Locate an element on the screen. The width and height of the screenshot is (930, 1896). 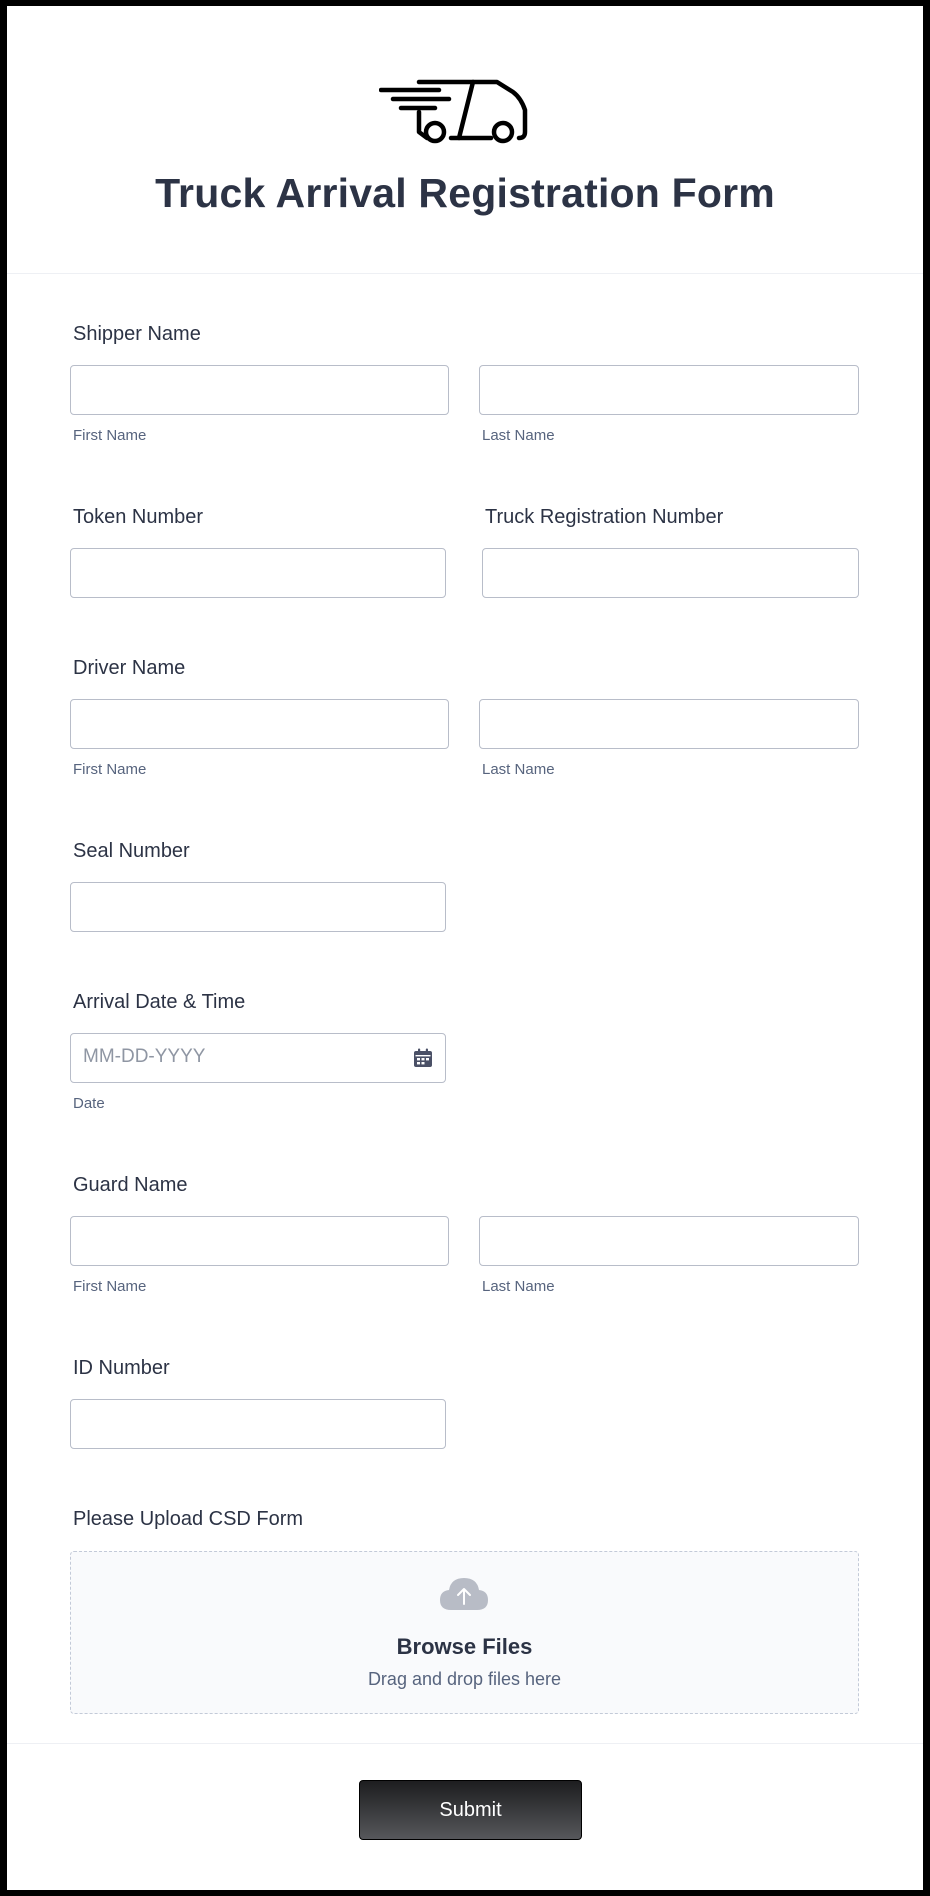
browse-files-link: Browse Files is located at coordinates (464, 1647).